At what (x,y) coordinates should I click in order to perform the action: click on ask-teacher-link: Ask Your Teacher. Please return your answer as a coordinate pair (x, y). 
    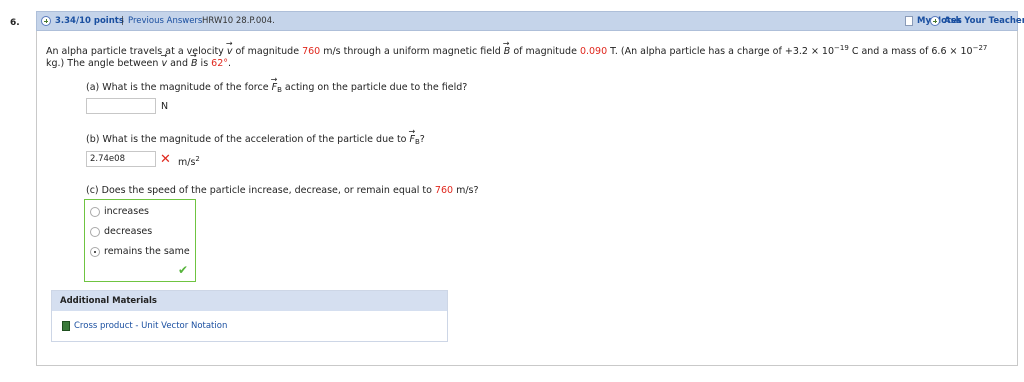
    Looking at the image, I should click on (984, 21).